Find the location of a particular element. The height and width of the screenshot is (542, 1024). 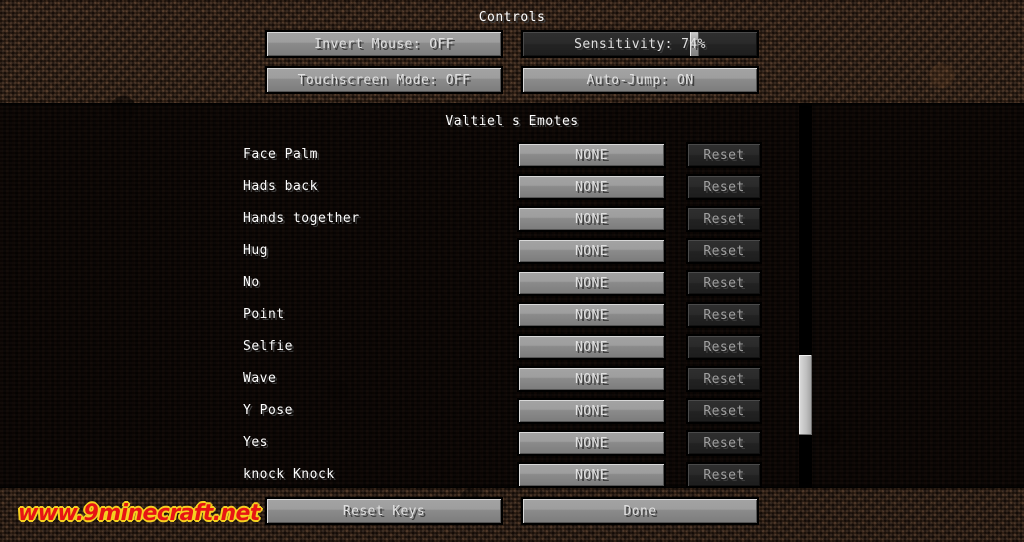

keybinding-label: Yes is located at coordinates (255, 442).